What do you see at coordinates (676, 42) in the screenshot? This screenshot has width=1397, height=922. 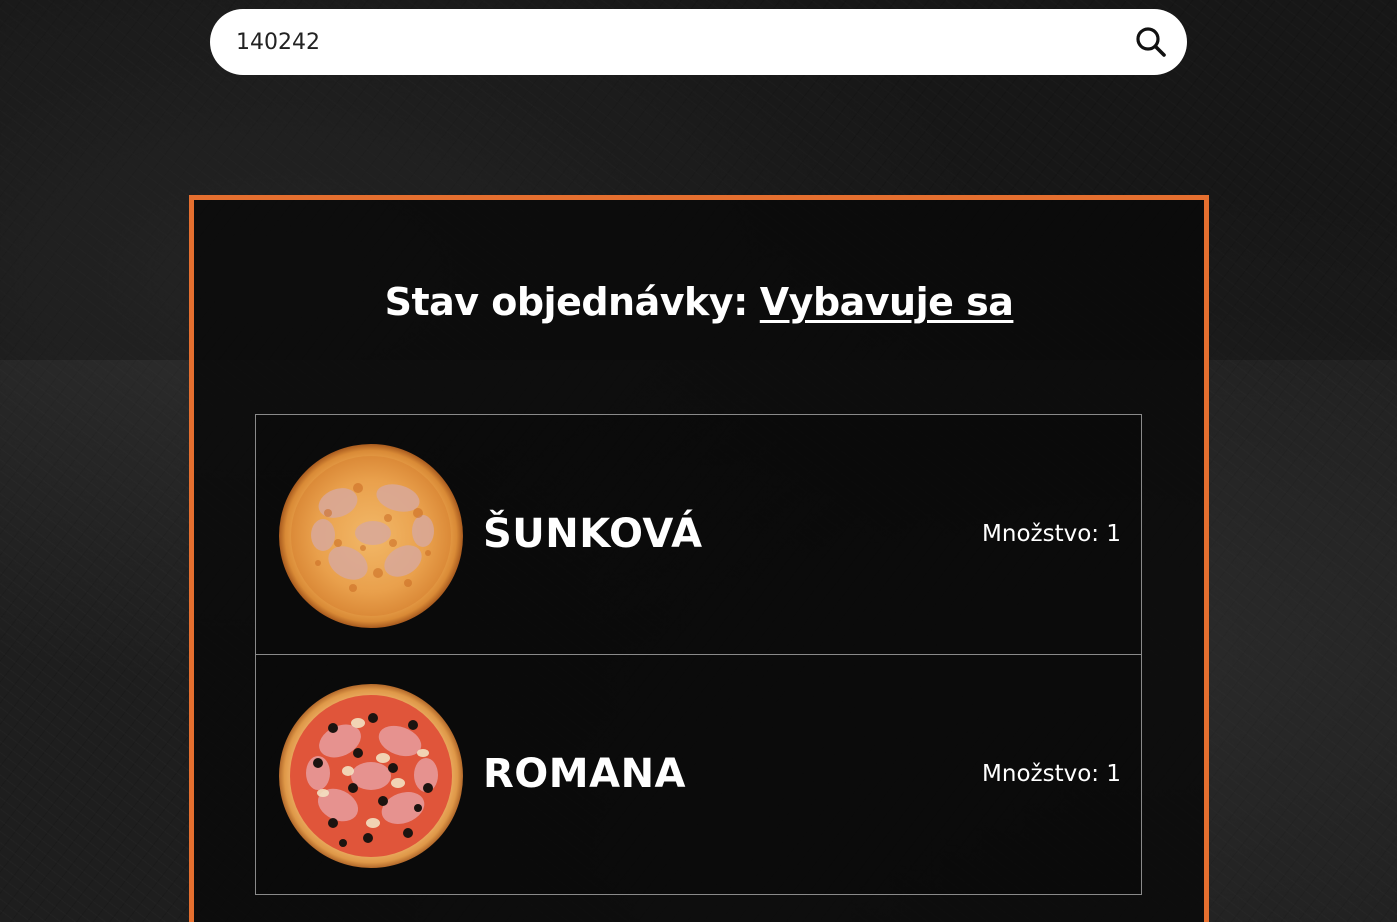 I see `order-number-input` at bounding box center [676, 42].